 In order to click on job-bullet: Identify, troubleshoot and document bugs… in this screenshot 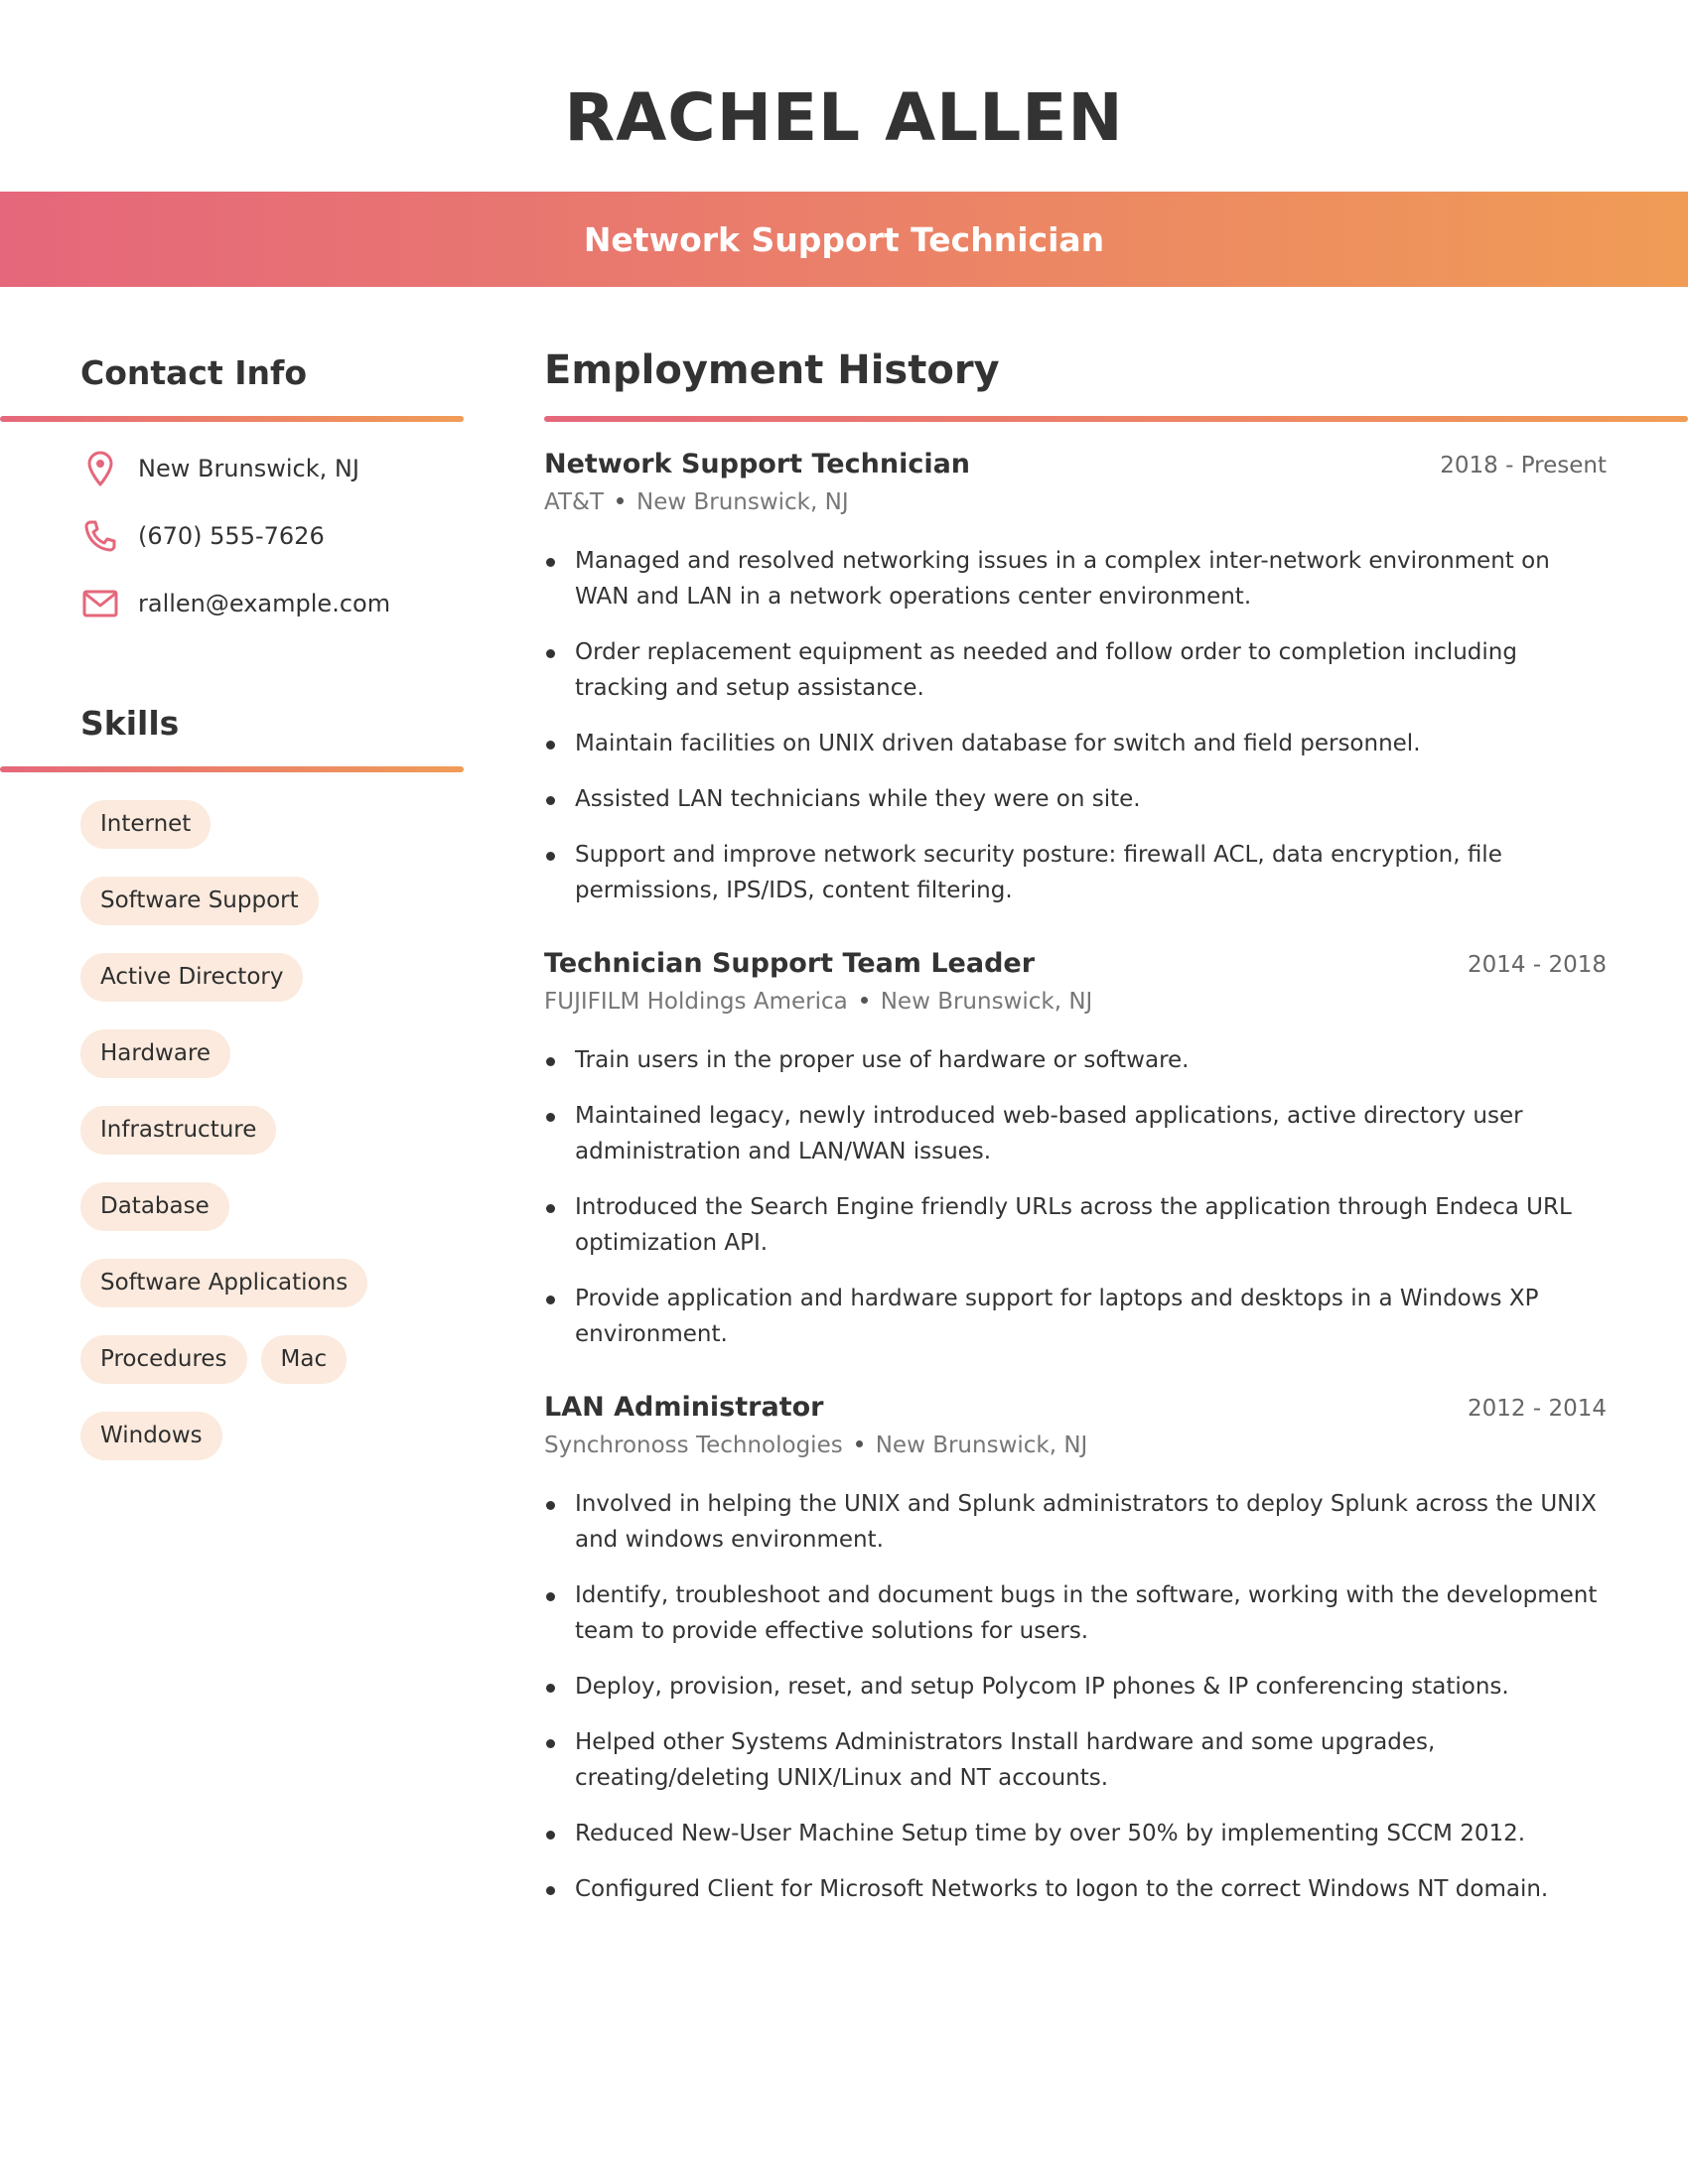, I will do `click(1075, 1613)`.